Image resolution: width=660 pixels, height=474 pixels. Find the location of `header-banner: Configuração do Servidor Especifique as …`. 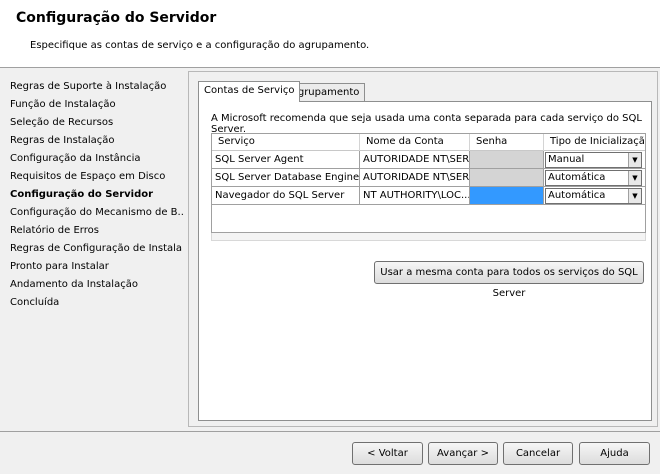

header-banner: Configuração do Servidor Especifique as … is located at coordinates (330, 34).